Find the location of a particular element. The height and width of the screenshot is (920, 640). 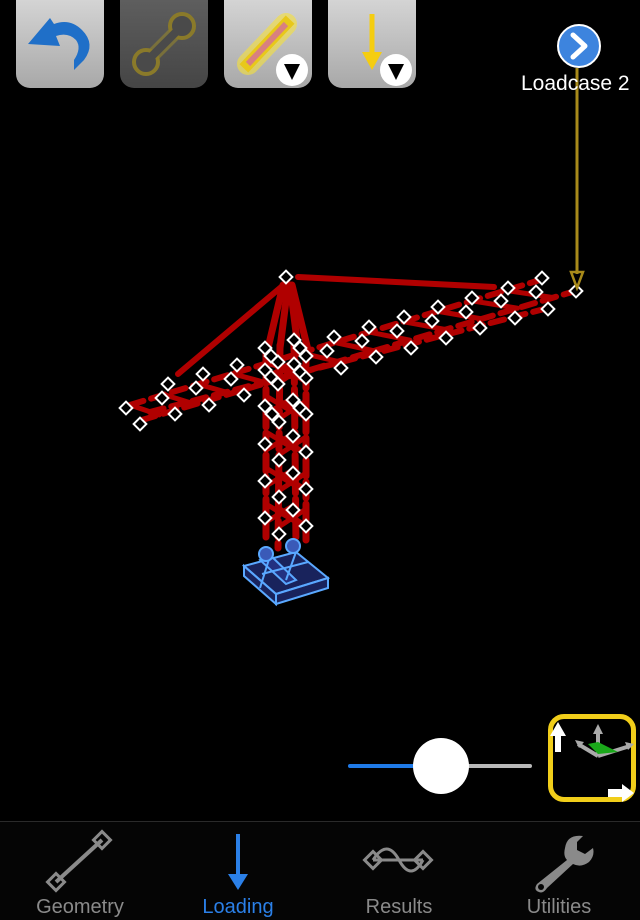

tab-bar: Geometry Loading Results Utilities is located at coordinates (320, 870).